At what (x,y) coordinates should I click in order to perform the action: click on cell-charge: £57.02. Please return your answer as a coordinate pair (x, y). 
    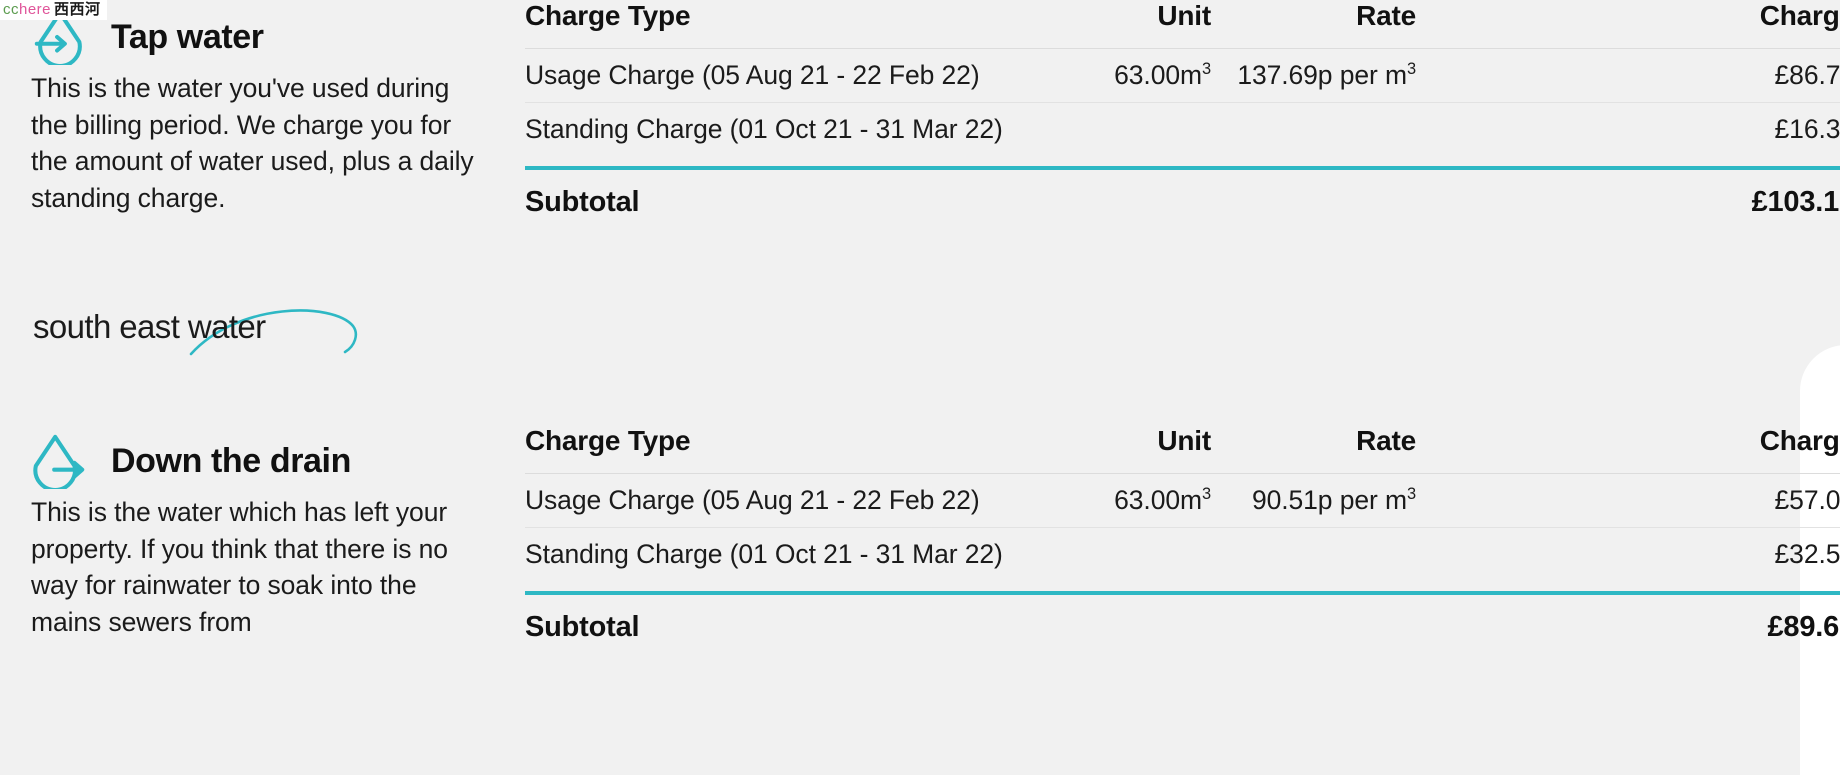
    Looking at the image, I should click on (1635, 501).